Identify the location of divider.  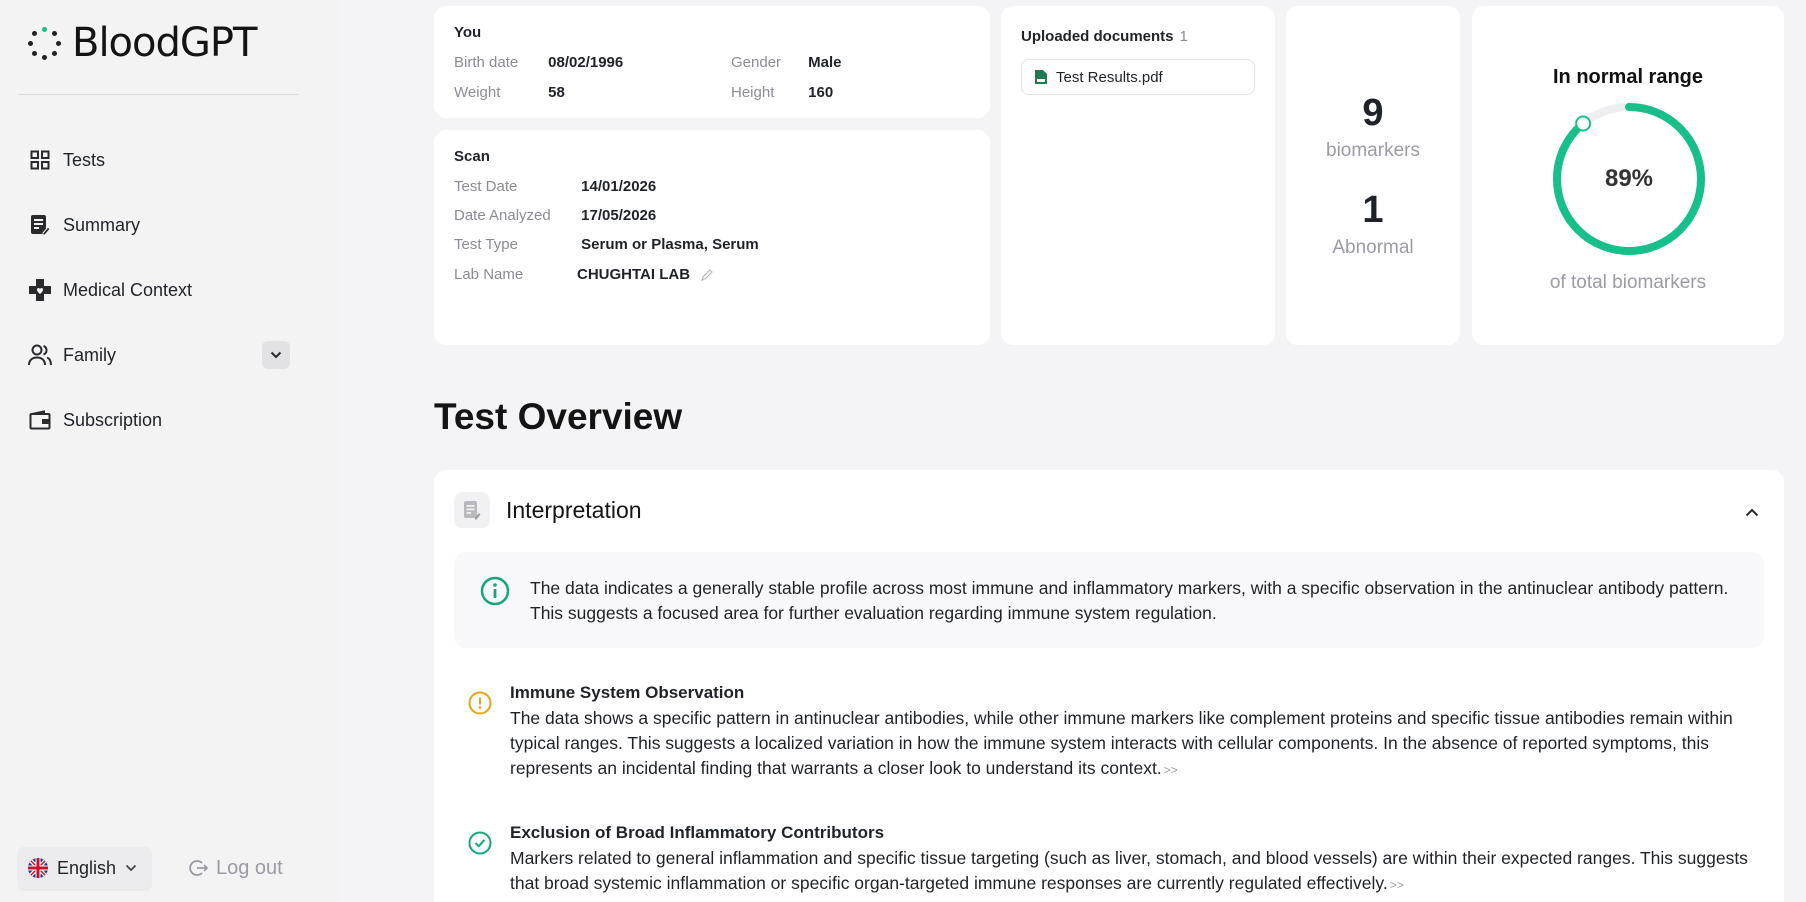
(158, 94).